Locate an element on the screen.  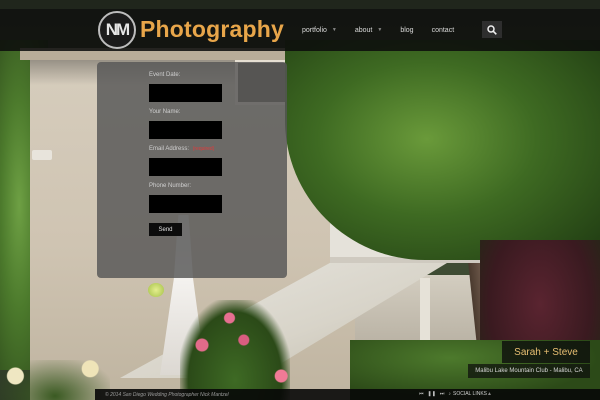
search-icon is located at coordinates (492, 29).